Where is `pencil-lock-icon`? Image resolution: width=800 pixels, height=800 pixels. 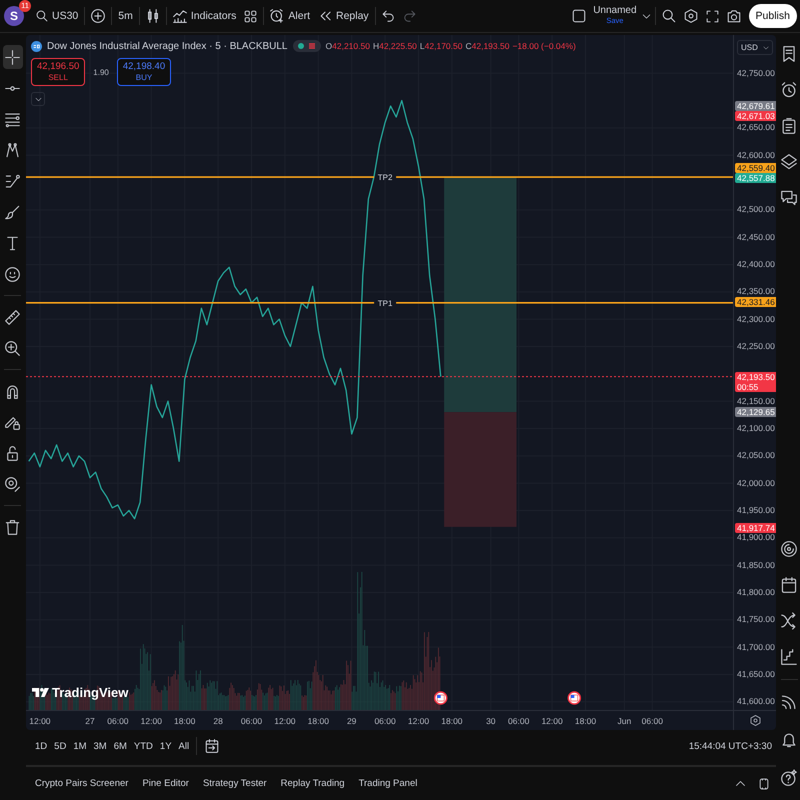 pencil-lock-icon is located at coordinates (12, 422).